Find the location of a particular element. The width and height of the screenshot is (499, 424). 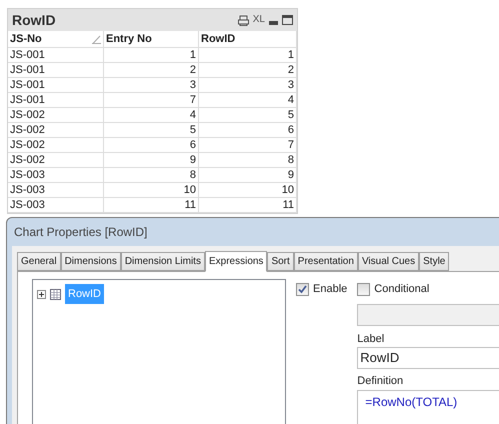

column-header: JS-No is located at coordinates (56, 39).